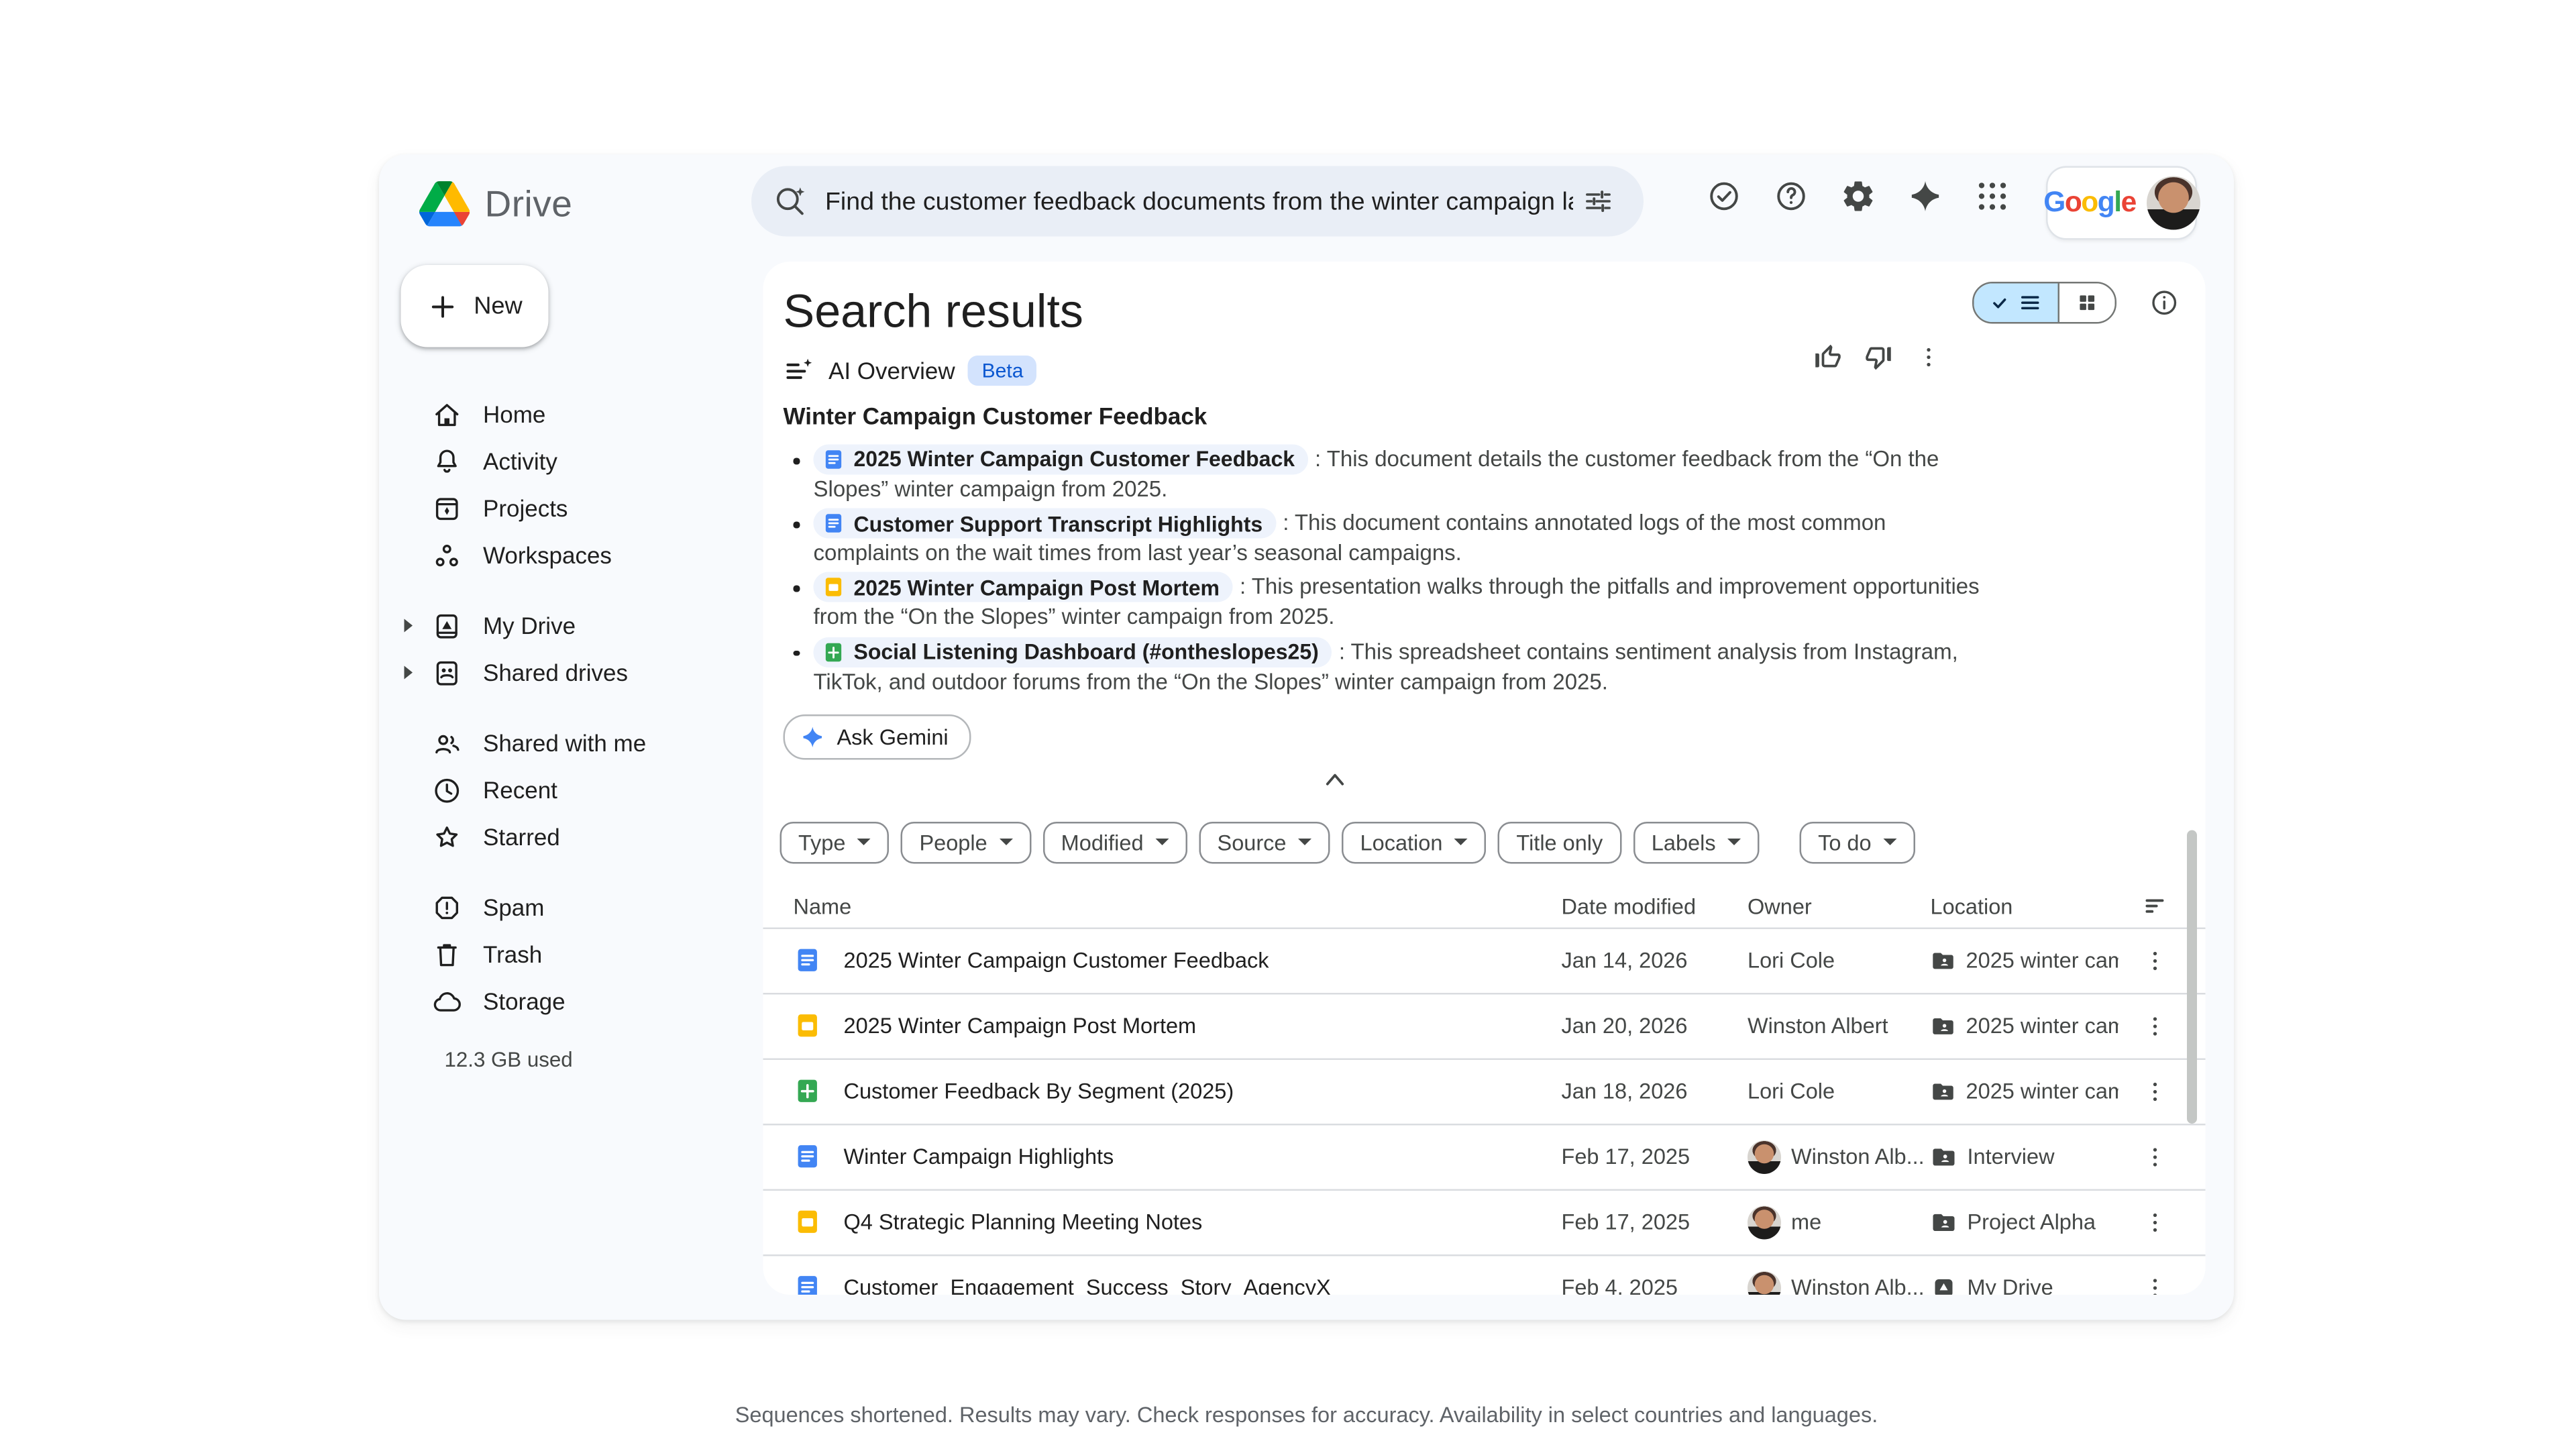 Image resolution: width=2576 pixels, height=1449 pixels. I want to click on search-options-button, so click(1598, 201).